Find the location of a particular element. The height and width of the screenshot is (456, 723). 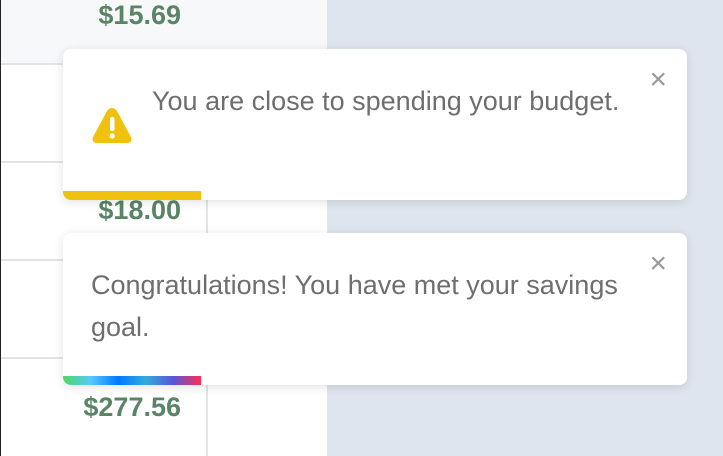

amount-cell: $277.56 is located at coordinates (132, 407).